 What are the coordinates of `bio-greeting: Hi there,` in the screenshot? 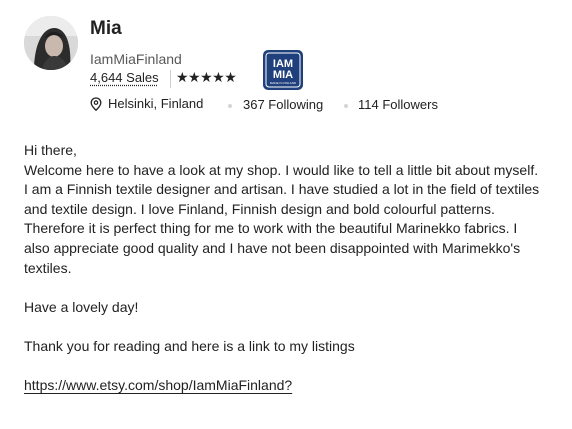 It's located at (50, 150).